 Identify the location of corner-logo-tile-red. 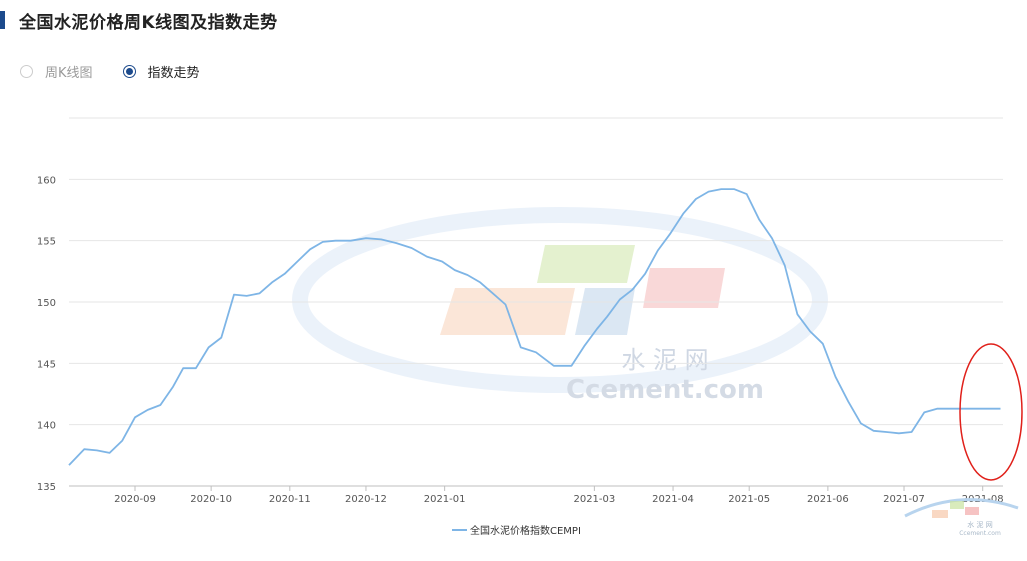
(972, 511).